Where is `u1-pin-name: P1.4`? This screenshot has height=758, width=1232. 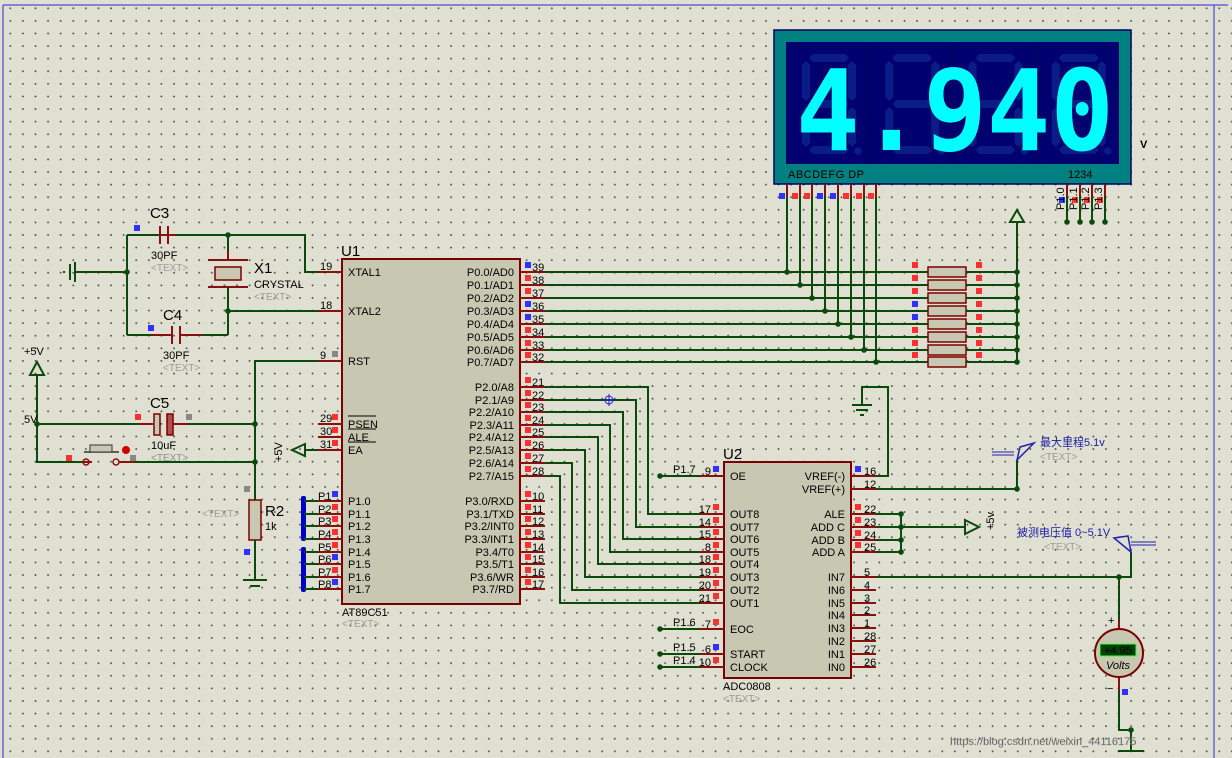
u1-pin-name: P1.4 is located at coordinates (359, 553).